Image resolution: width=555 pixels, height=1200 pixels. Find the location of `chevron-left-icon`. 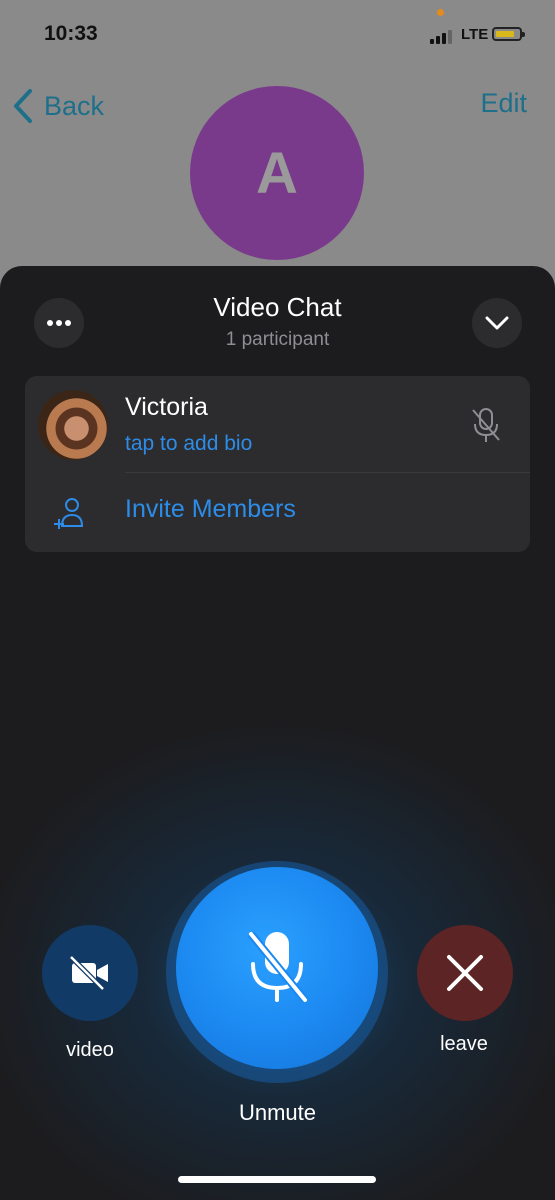

chevron-left-icon is located at coordinates (23, 106).